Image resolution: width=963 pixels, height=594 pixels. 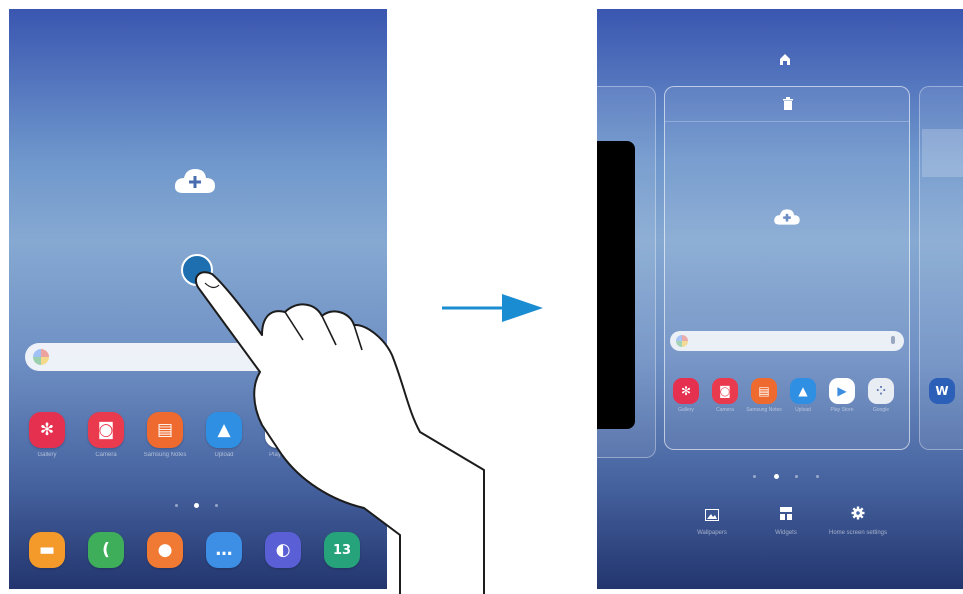 What do you see at coordinates (786, 533) in the screenshot?
I see `widgets-label: Widgets` at bounding box center [786, 533].